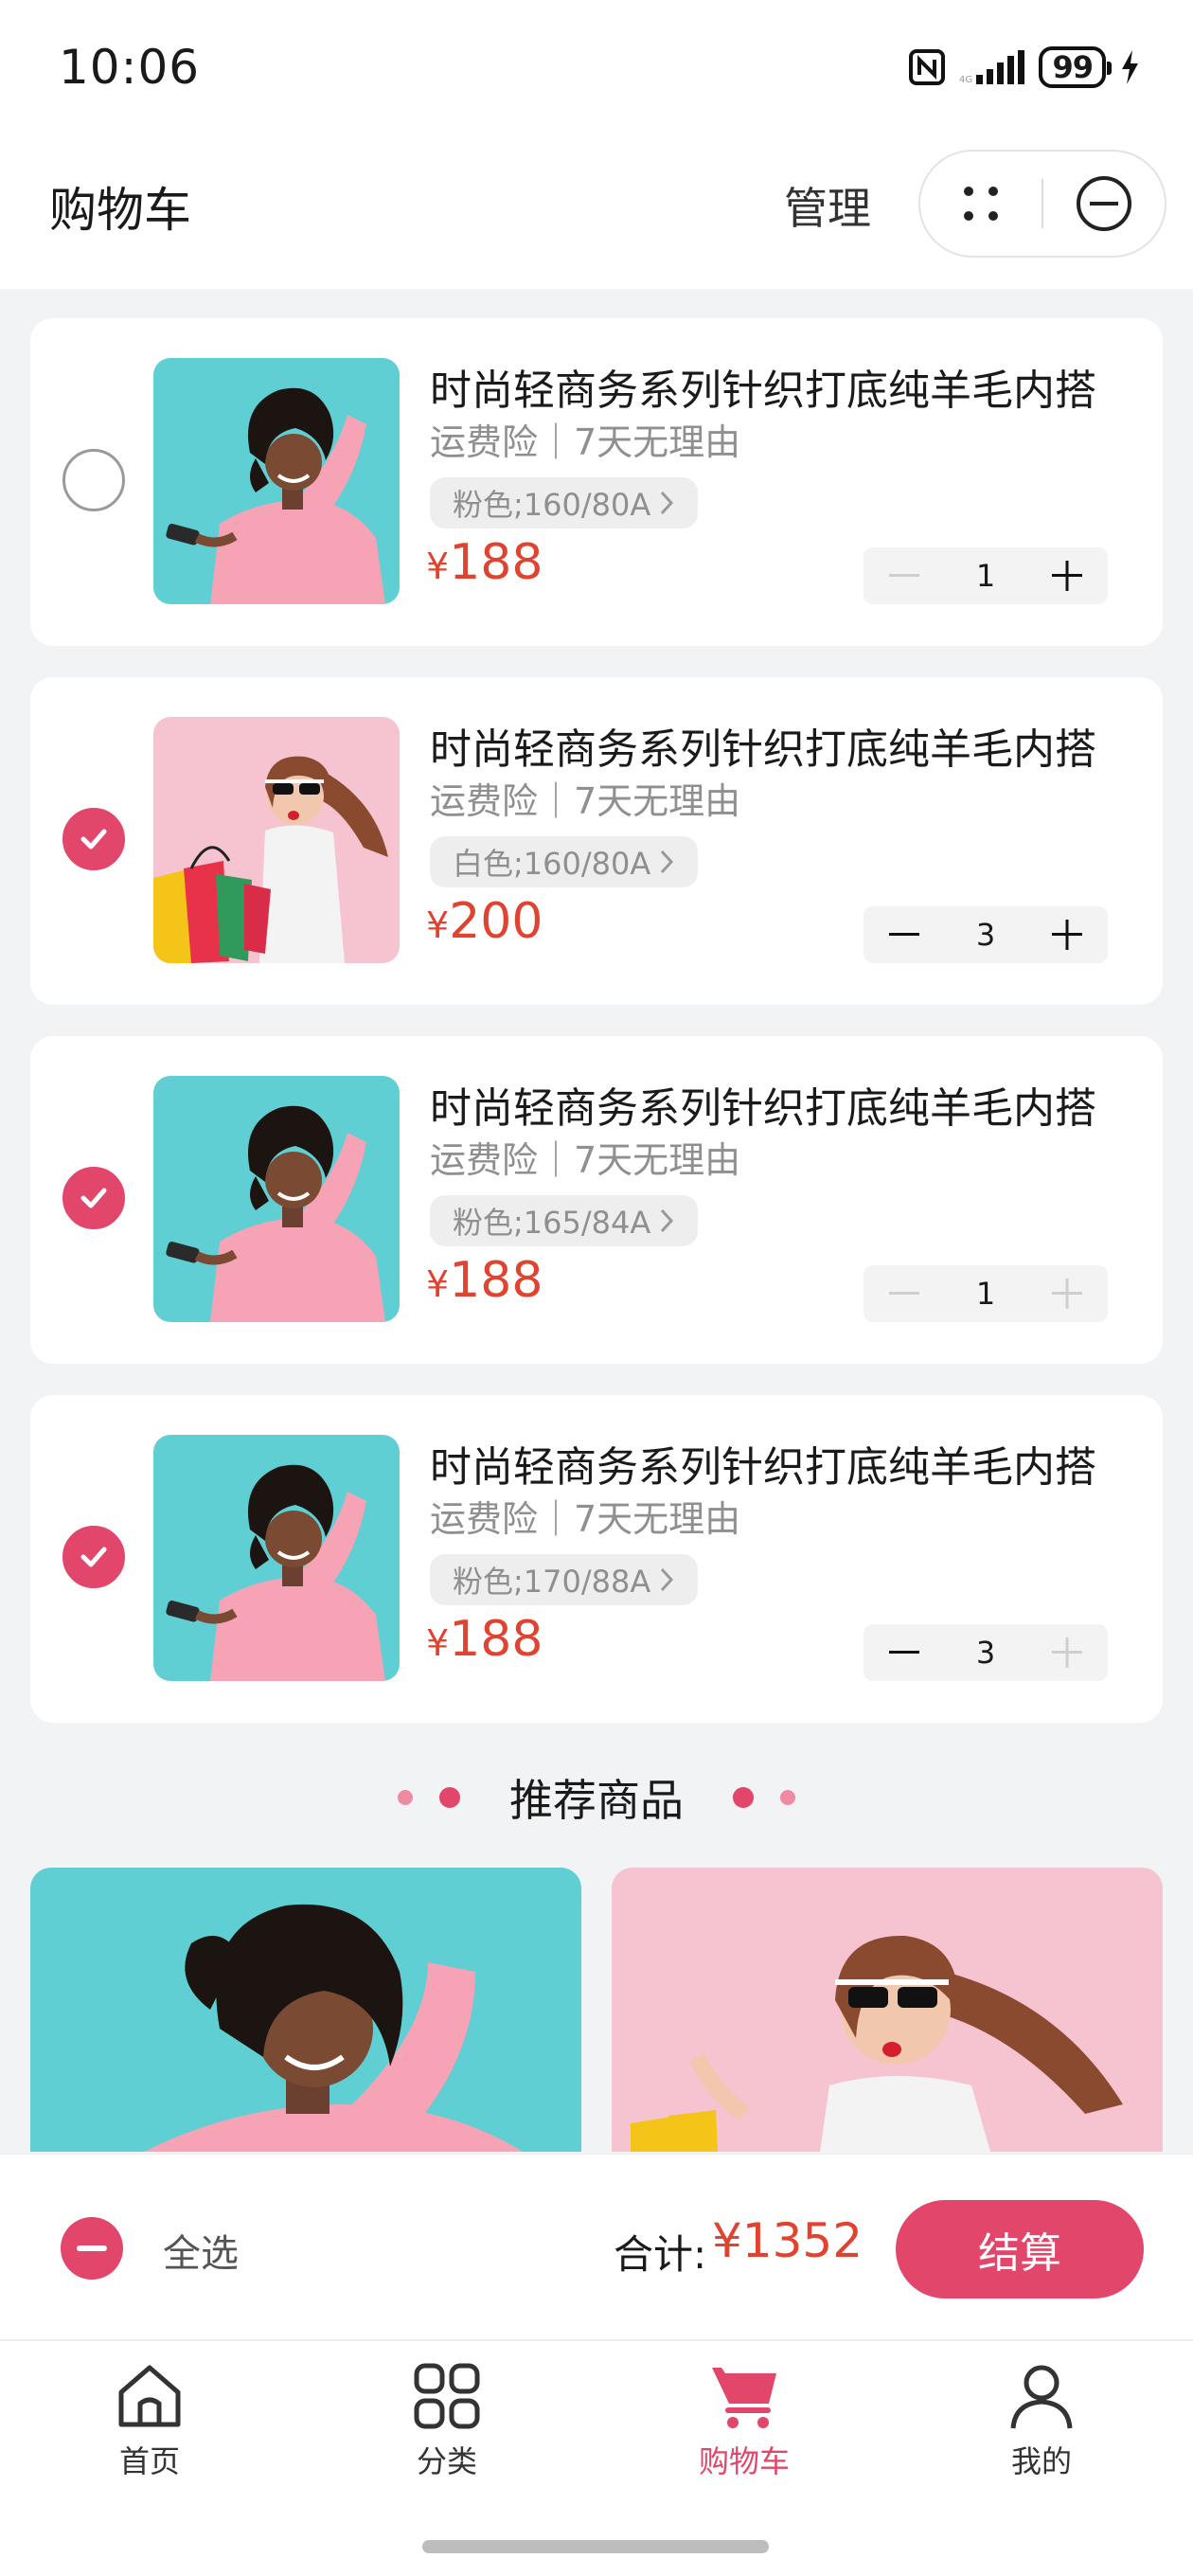  I want to click on spec-selector: 白色;160/80A, so click(564, 861).